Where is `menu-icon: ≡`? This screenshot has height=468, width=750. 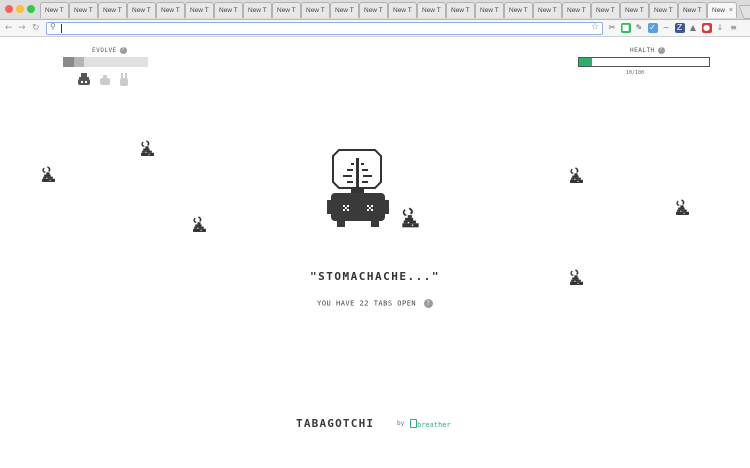 menu-icon: ≡ is located at coordinates (734, 28).